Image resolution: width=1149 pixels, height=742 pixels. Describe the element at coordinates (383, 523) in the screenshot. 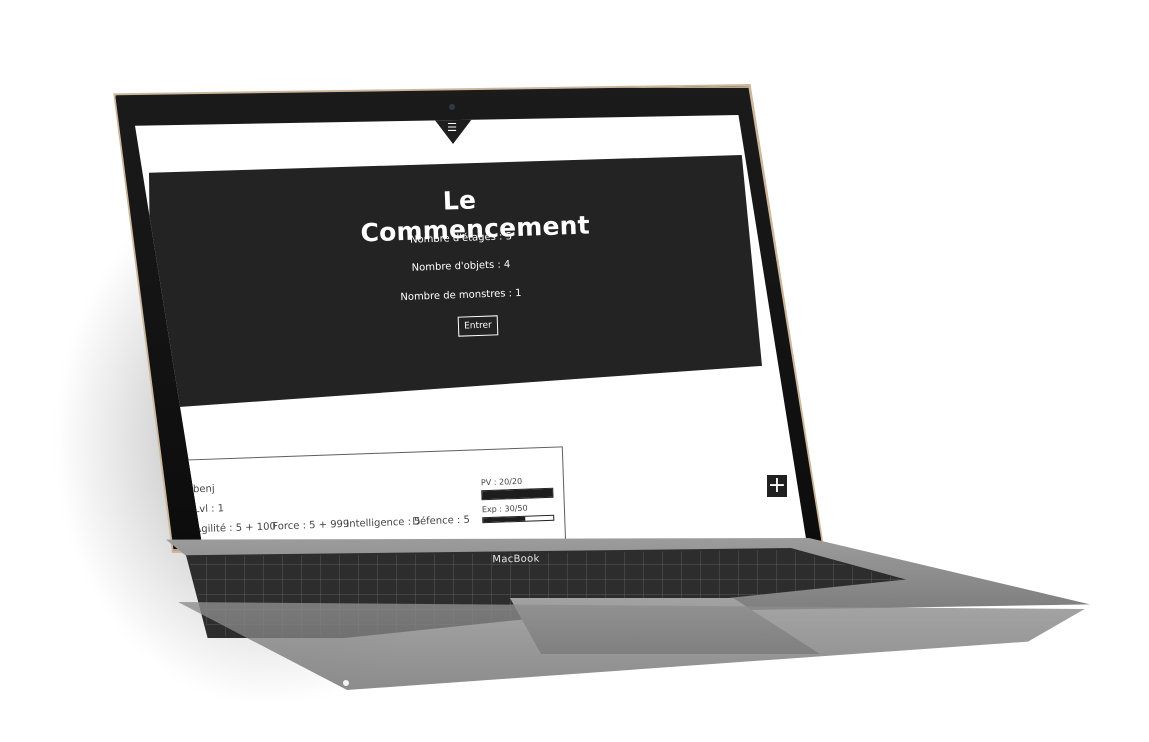

I see `character-intelligence: Intelligence : 5` at that location.